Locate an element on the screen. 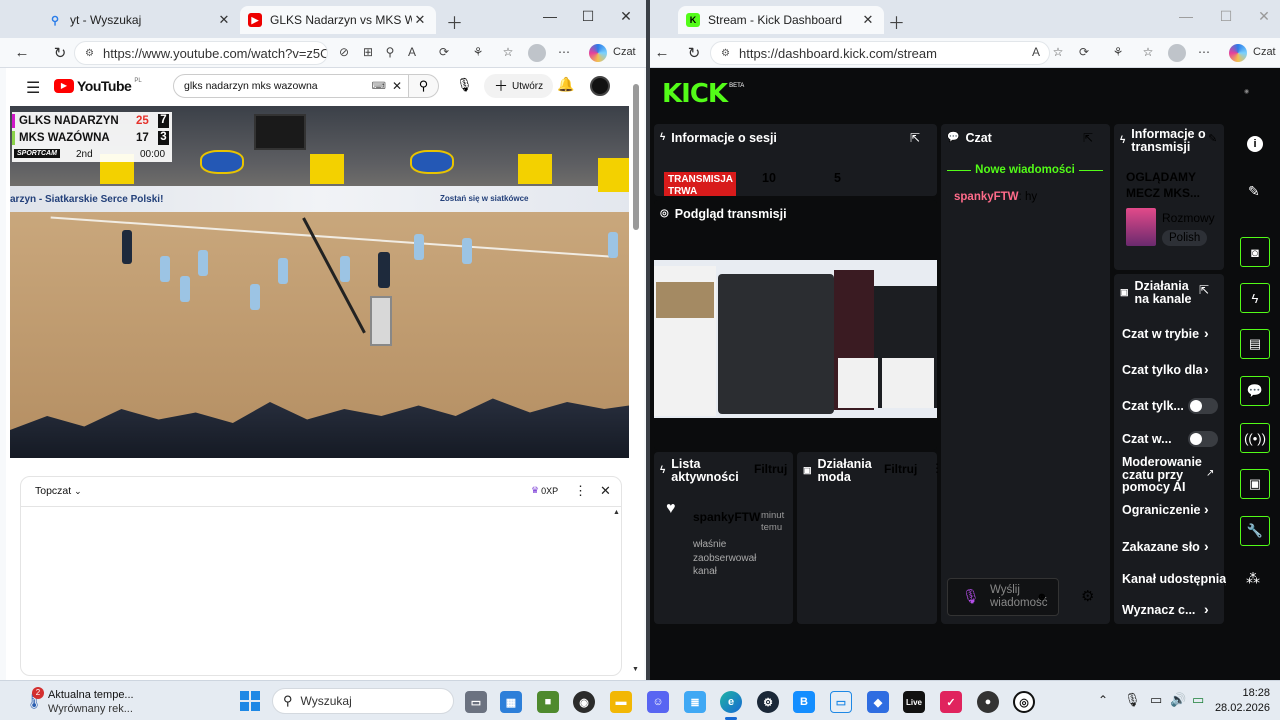 The image size is (1280, 720). volume-icon: 🔊 is located at coordinates (1178, 700).